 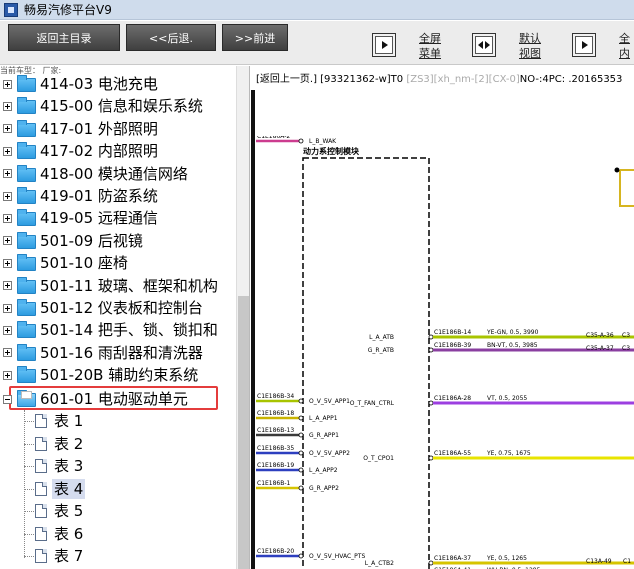 What do you see at coordinates (484, 45) in the screenshot?
I see `default-view-icon` at bounding box center [484, 45].